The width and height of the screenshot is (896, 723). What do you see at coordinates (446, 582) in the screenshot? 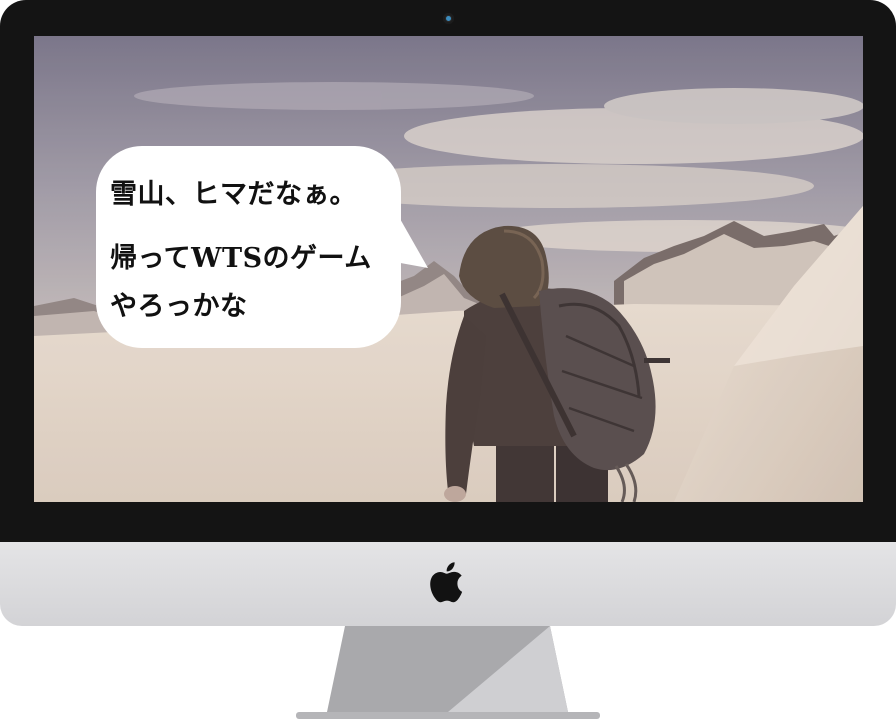
I see `apple-logo-icon` at bounding box center [446, 582].